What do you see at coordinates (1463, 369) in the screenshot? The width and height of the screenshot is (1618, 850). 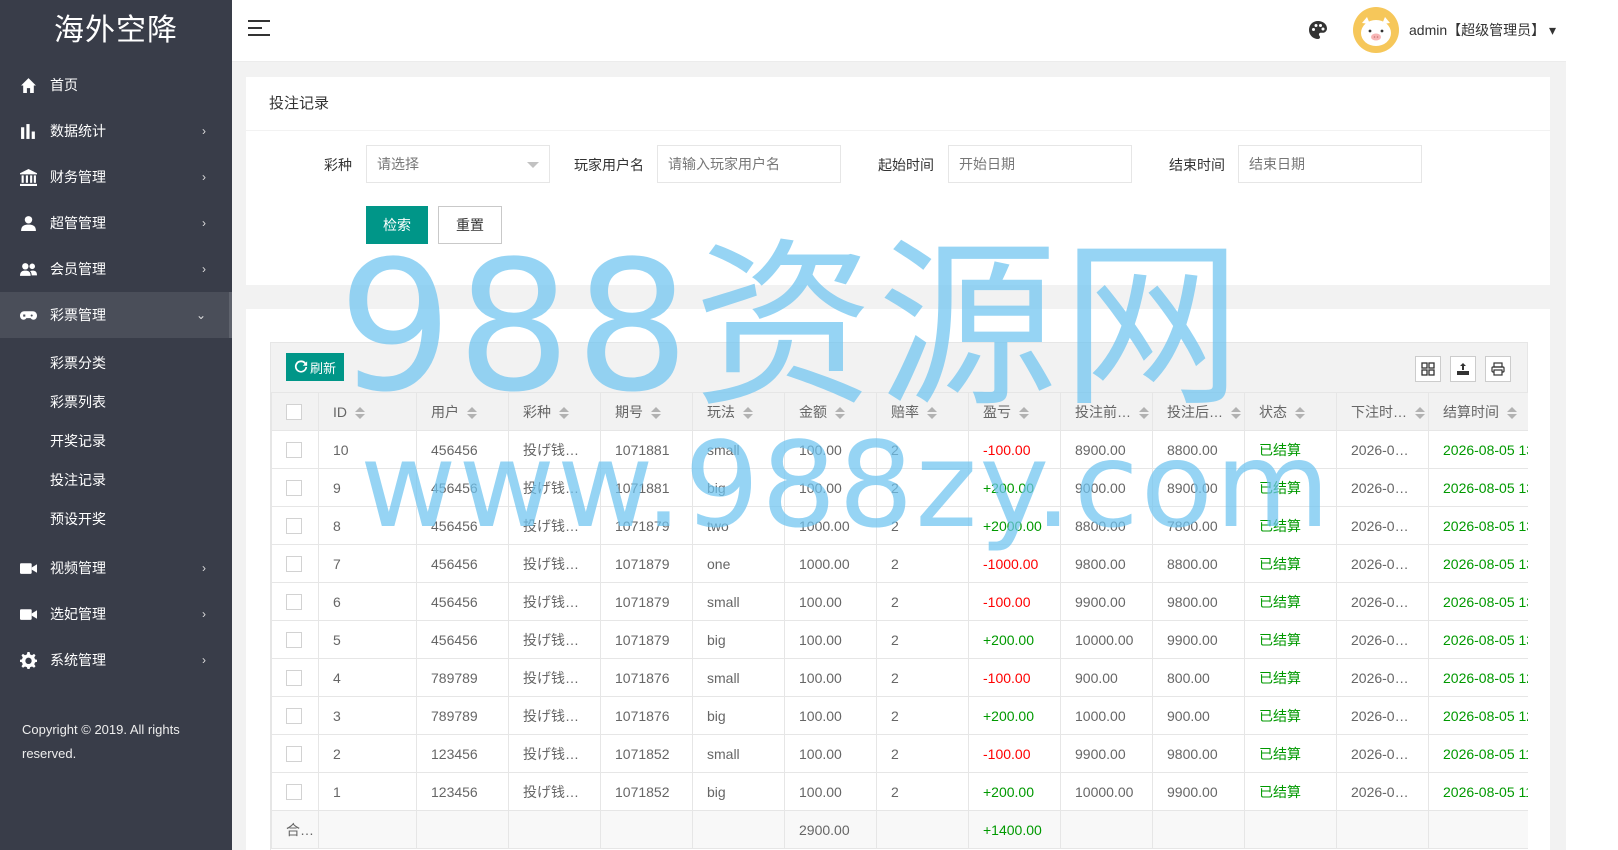 I see `export-icon` at bounding box center [1463, 369].